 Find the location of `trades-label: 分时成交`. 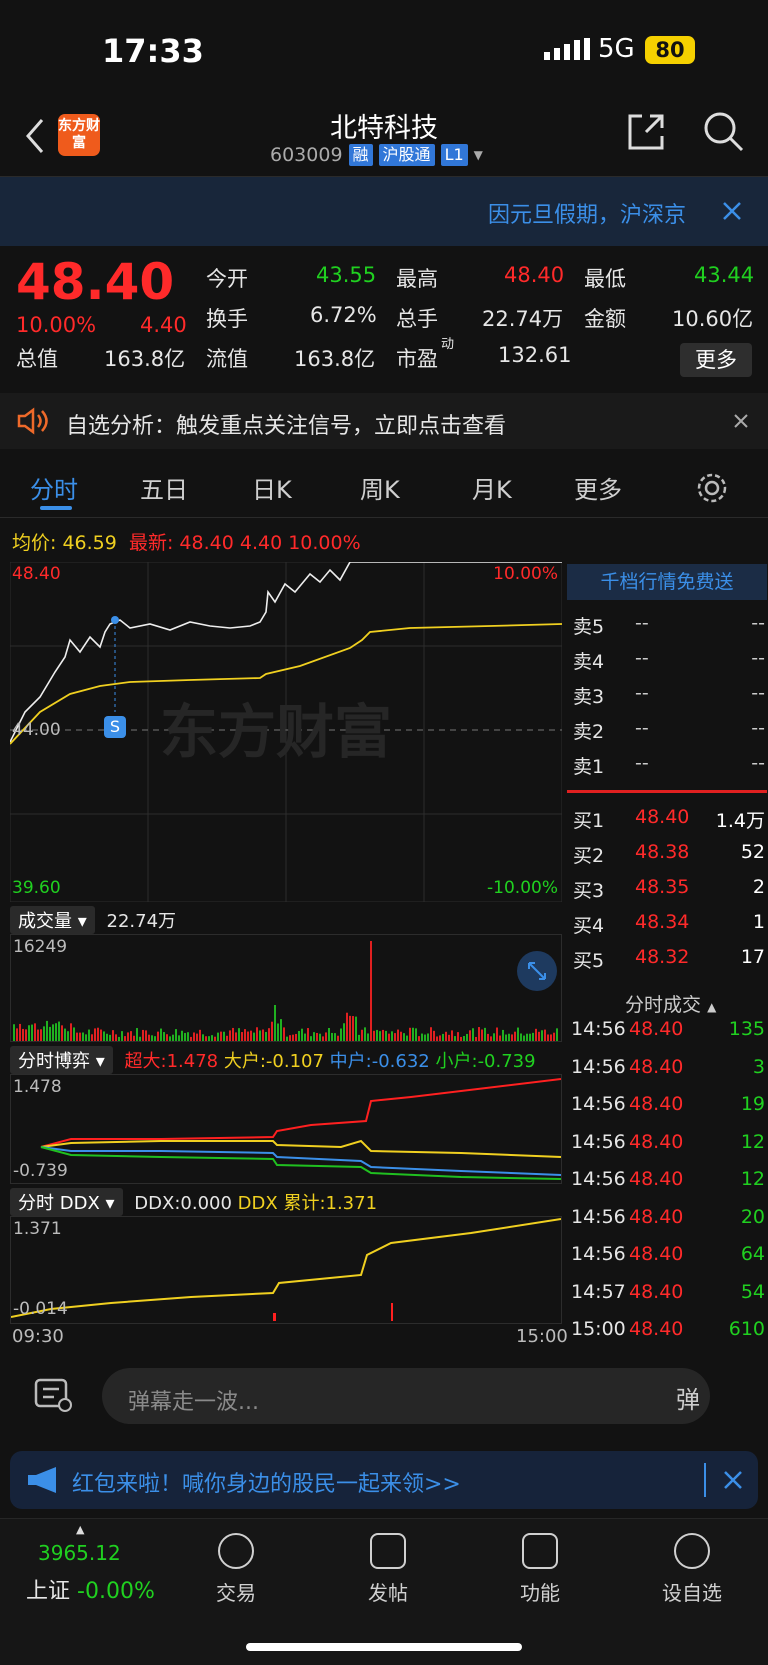

trades-label: 分时成交 is located at coordinates (663, 1005).